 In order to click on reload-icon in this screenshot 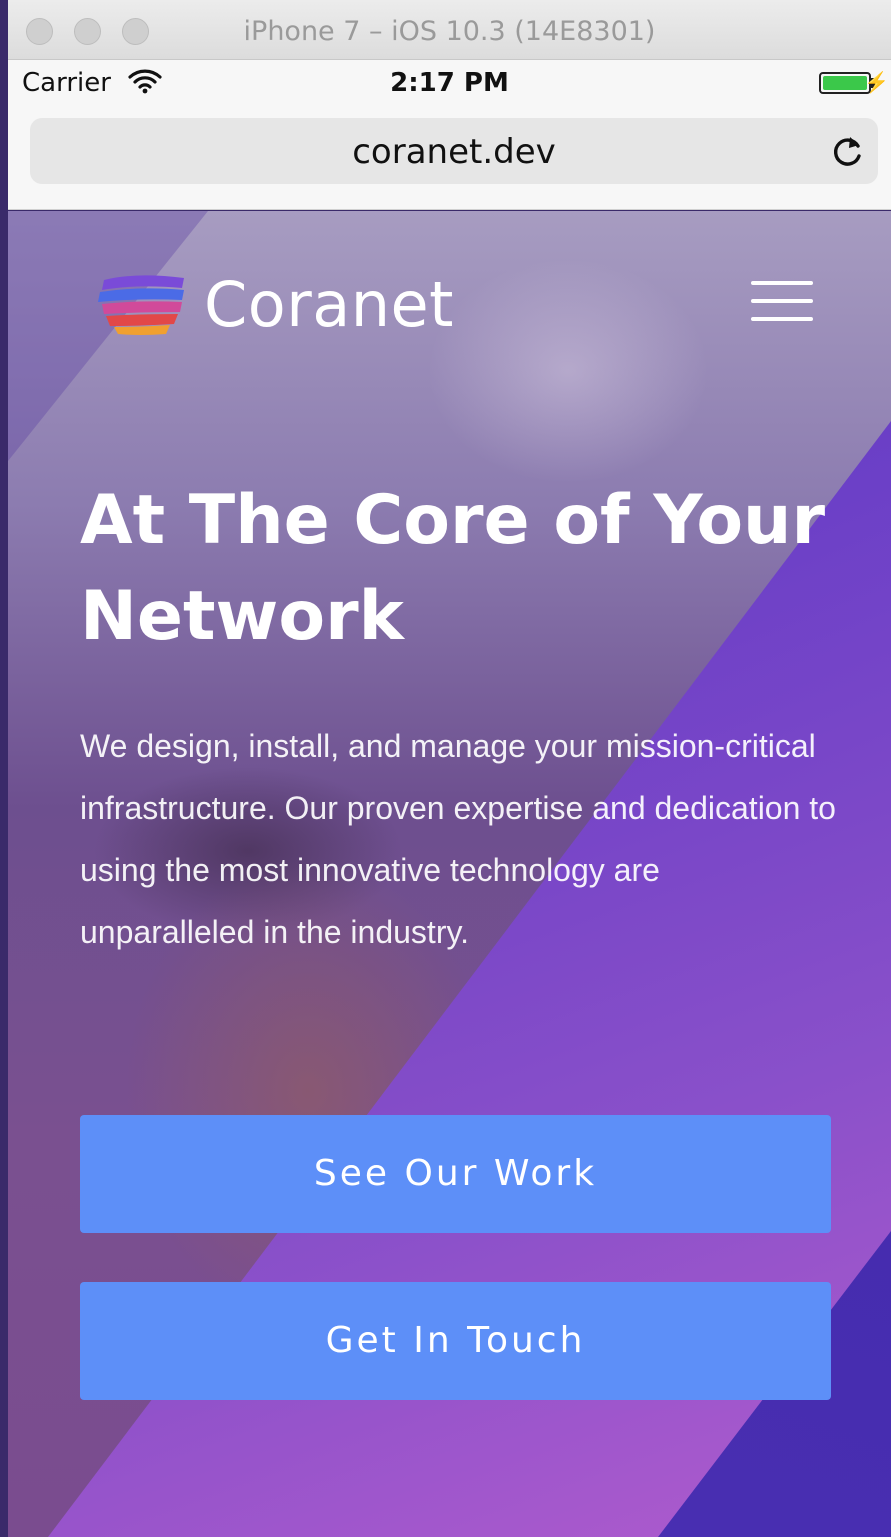, I will do `click(847, 151)`.